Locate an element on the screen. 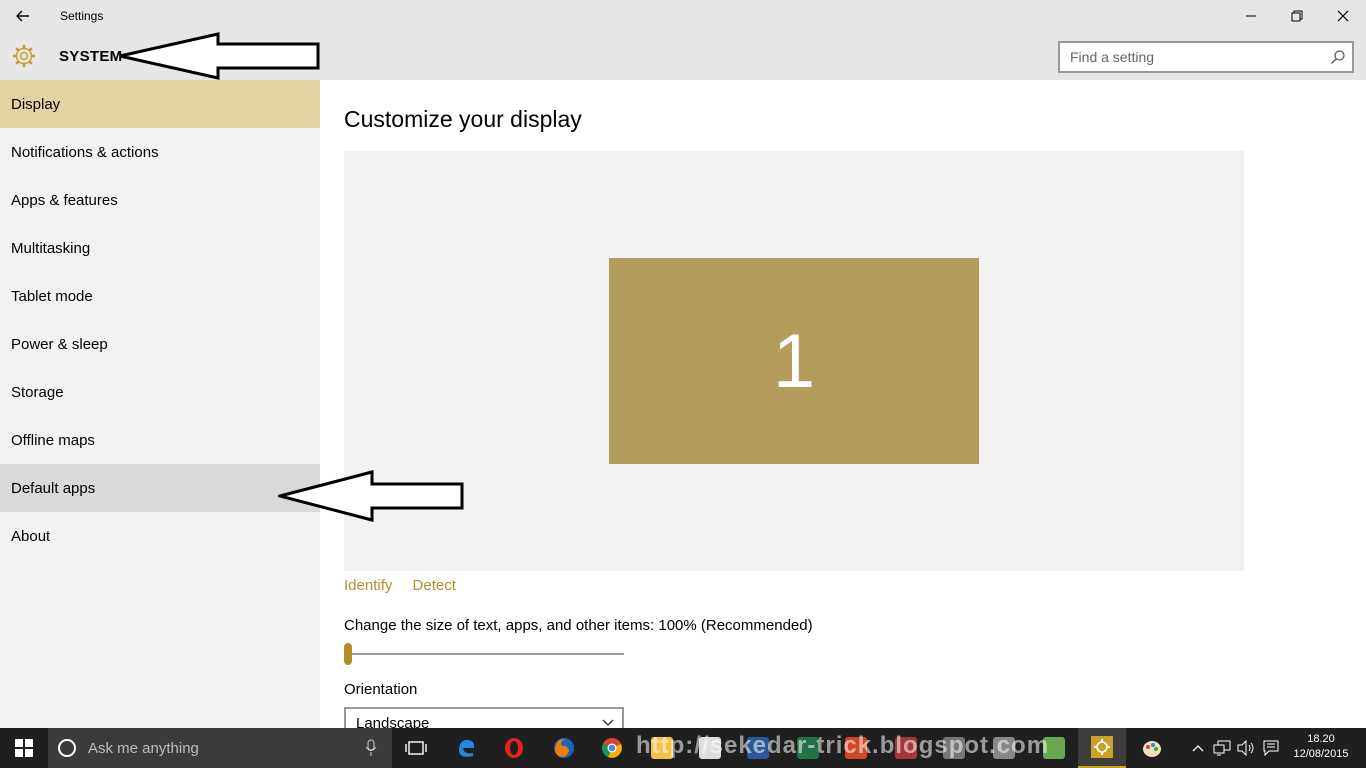  firefox-icon is located at coordinates (564, 748).